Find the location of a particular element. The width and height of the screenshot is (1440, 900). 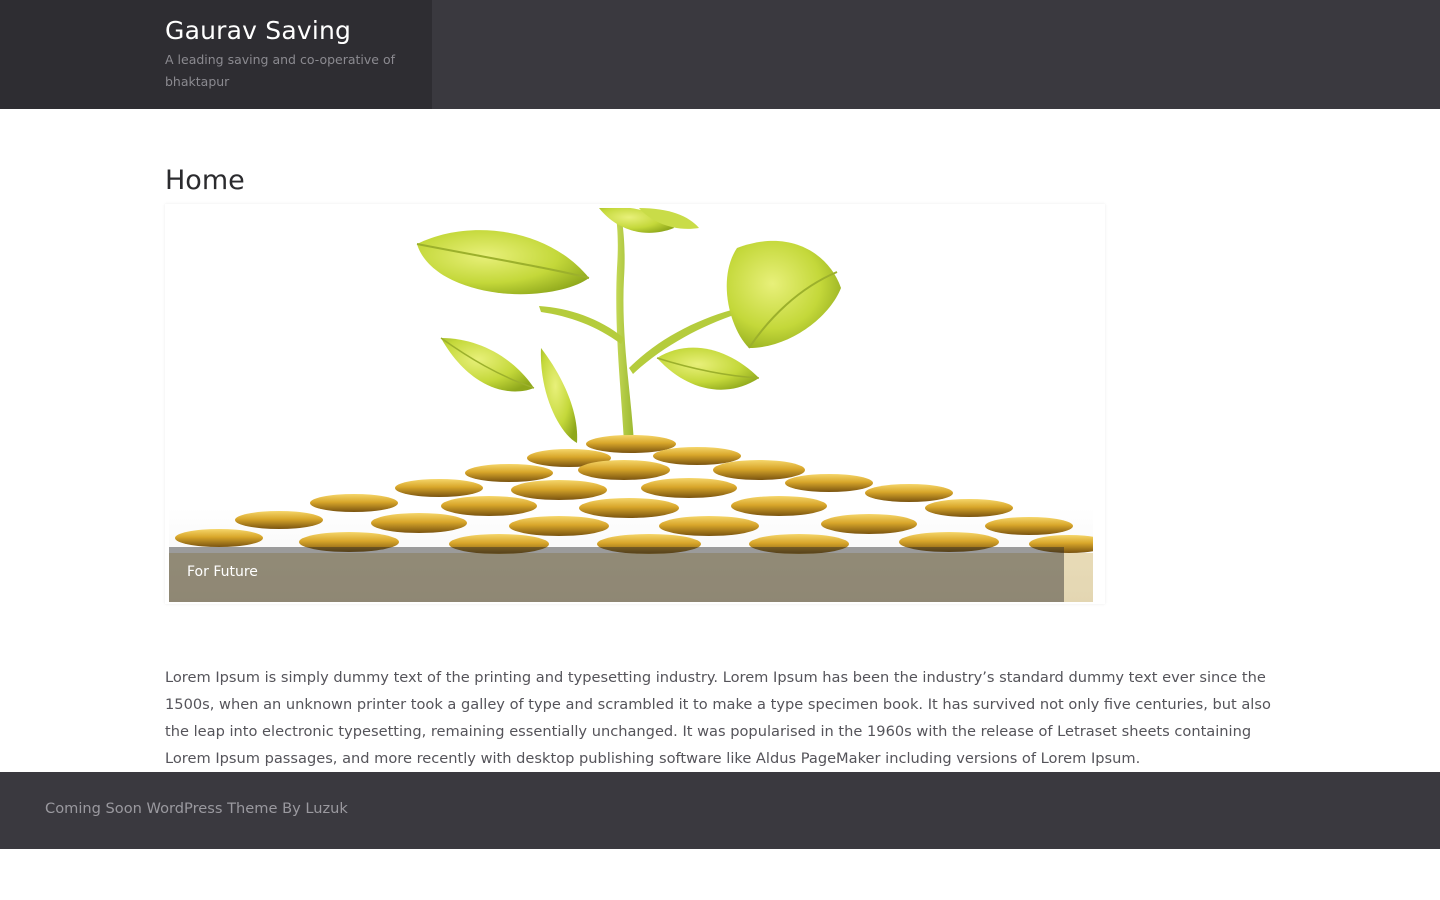

site-title-link: Gaurav Saving is located at coordinates (258, 30).